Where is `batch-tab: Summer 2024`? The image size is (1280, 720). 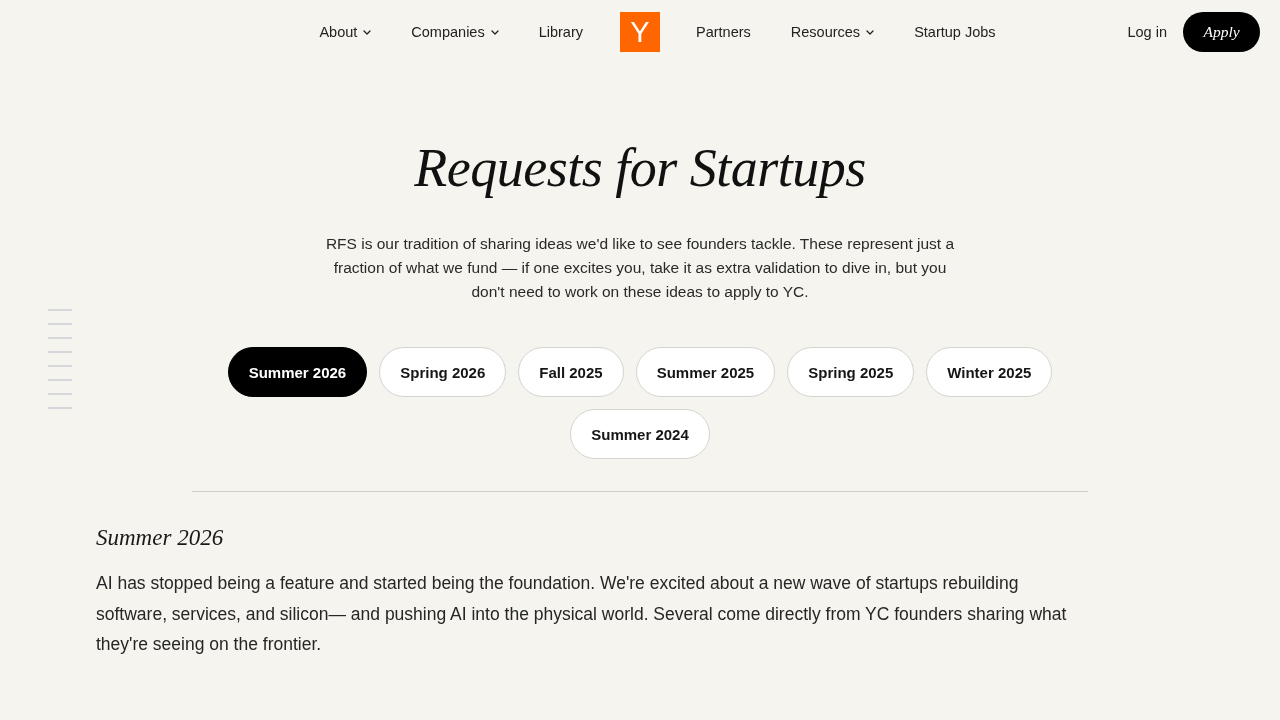 batch-tab: Summer 2024 is located at coordinates (640, 434).